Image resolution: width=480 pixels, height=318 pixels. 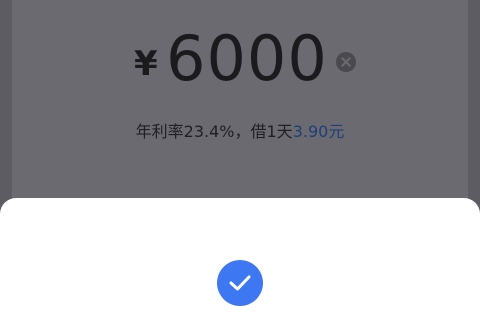 What do you see at coordinates (346, 62) in the screenshot?
I see `clear-icon` at bounding box center [346, 62].